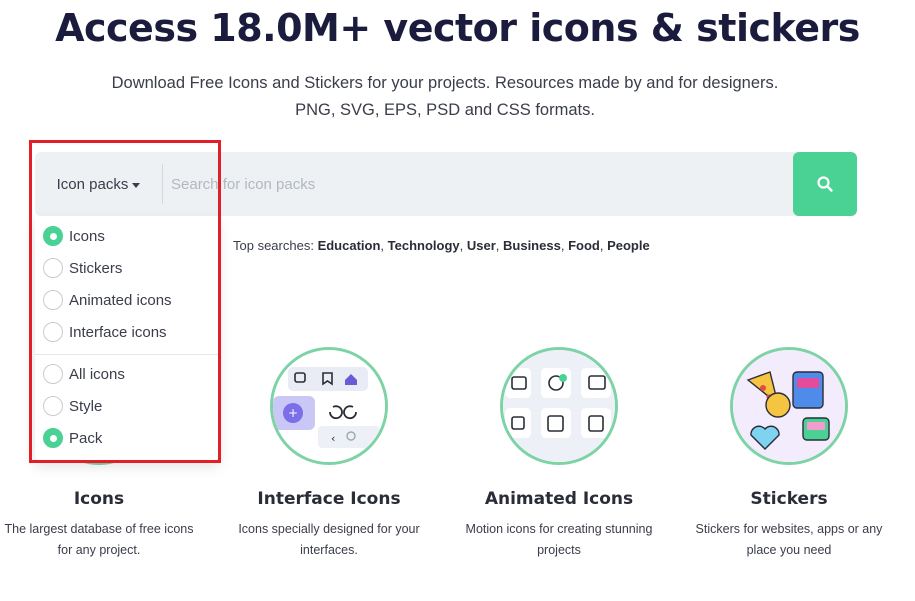 This screenshot has width=915, height=601. Describe the element at coordinates (118, 332) in the screenshot. I see `option-label: Interface icons` at that location.